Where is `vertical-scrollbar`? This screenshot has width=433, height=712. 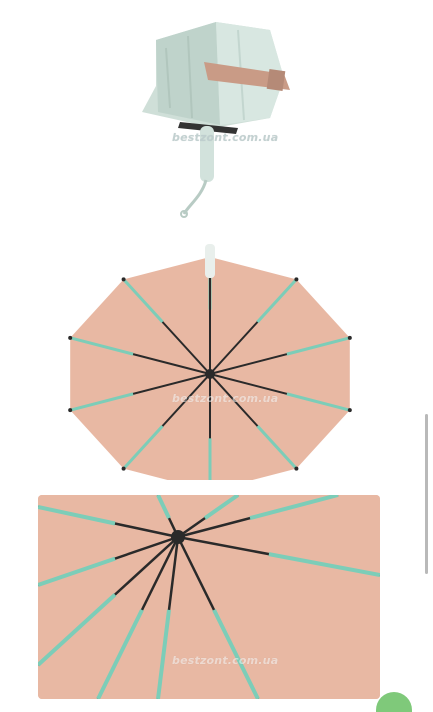
vertical-scrollbar is located at coordinates (426, 494).